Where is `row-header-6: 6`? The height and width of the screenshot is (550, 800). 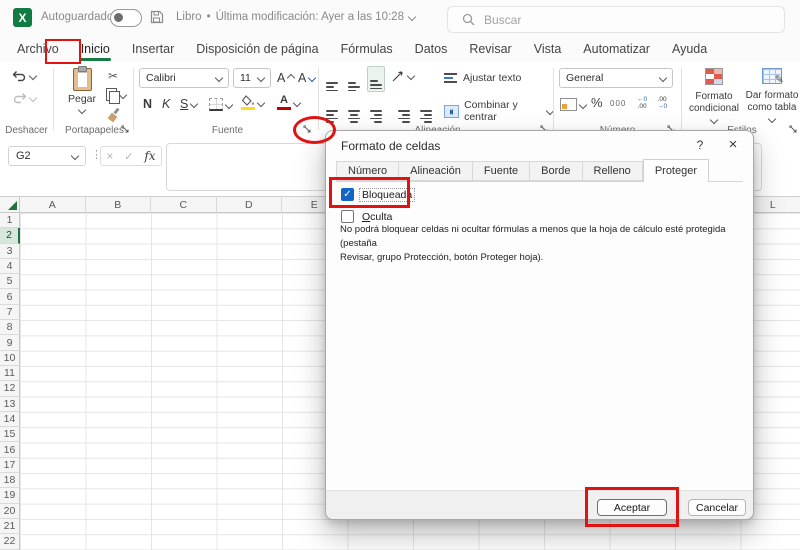
row-header-6: 6 is located at coordinates (10, 297).